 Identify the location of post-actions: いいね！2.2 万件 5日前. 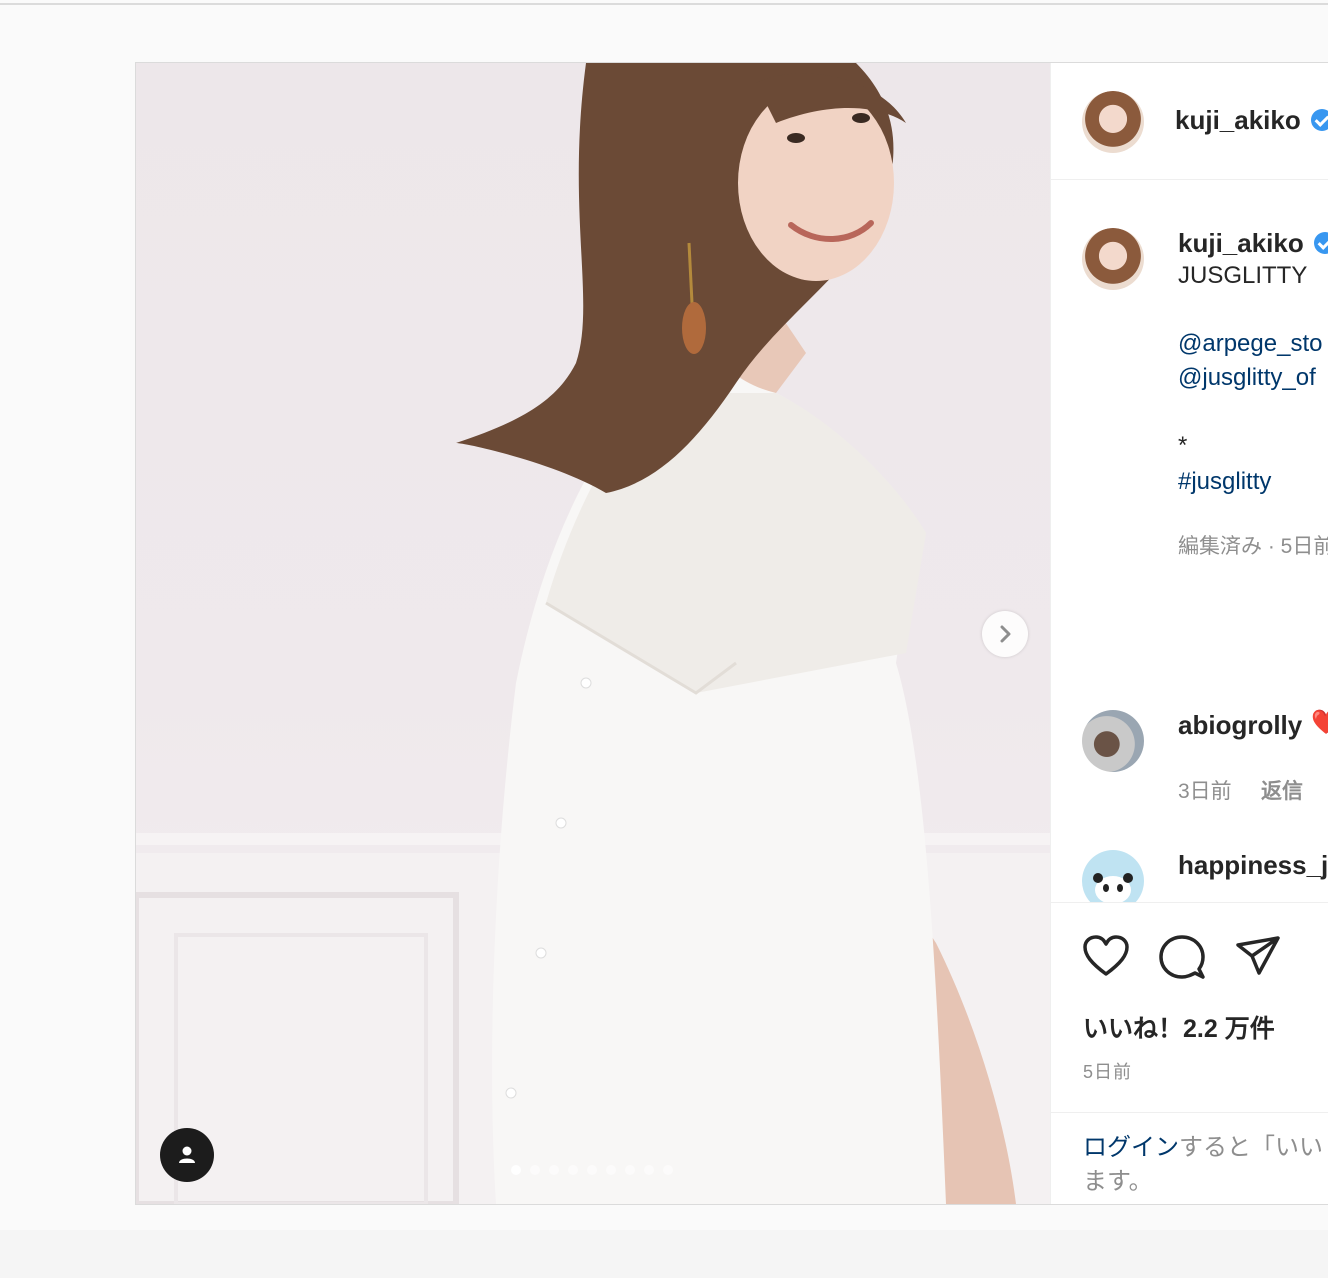
(1189, 1007).